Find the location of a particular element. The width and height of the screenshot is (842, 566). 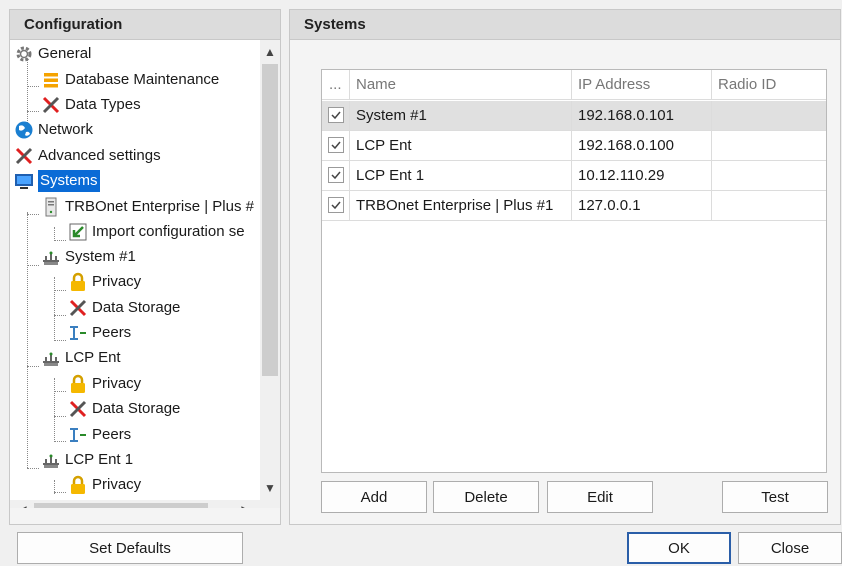

add-button: Add is located at coordinates (374, 497).